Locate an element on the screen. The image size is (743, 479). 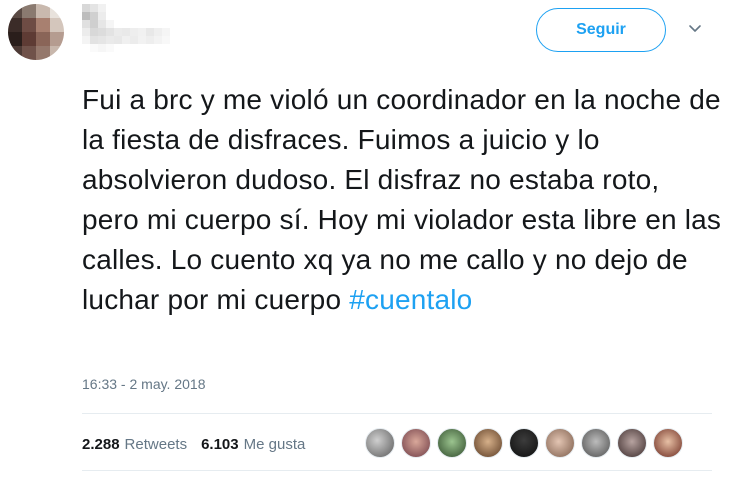
chevron-down-icon is located at coordinates (695, 29).